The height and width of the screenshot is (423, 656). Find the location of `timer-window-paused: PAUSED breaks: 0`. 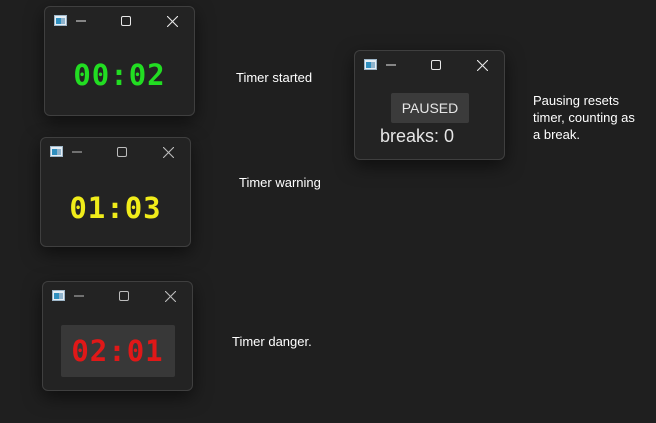

timer-window-paused: PAUSED breaks: 0 is located at coordinates (429, 105).